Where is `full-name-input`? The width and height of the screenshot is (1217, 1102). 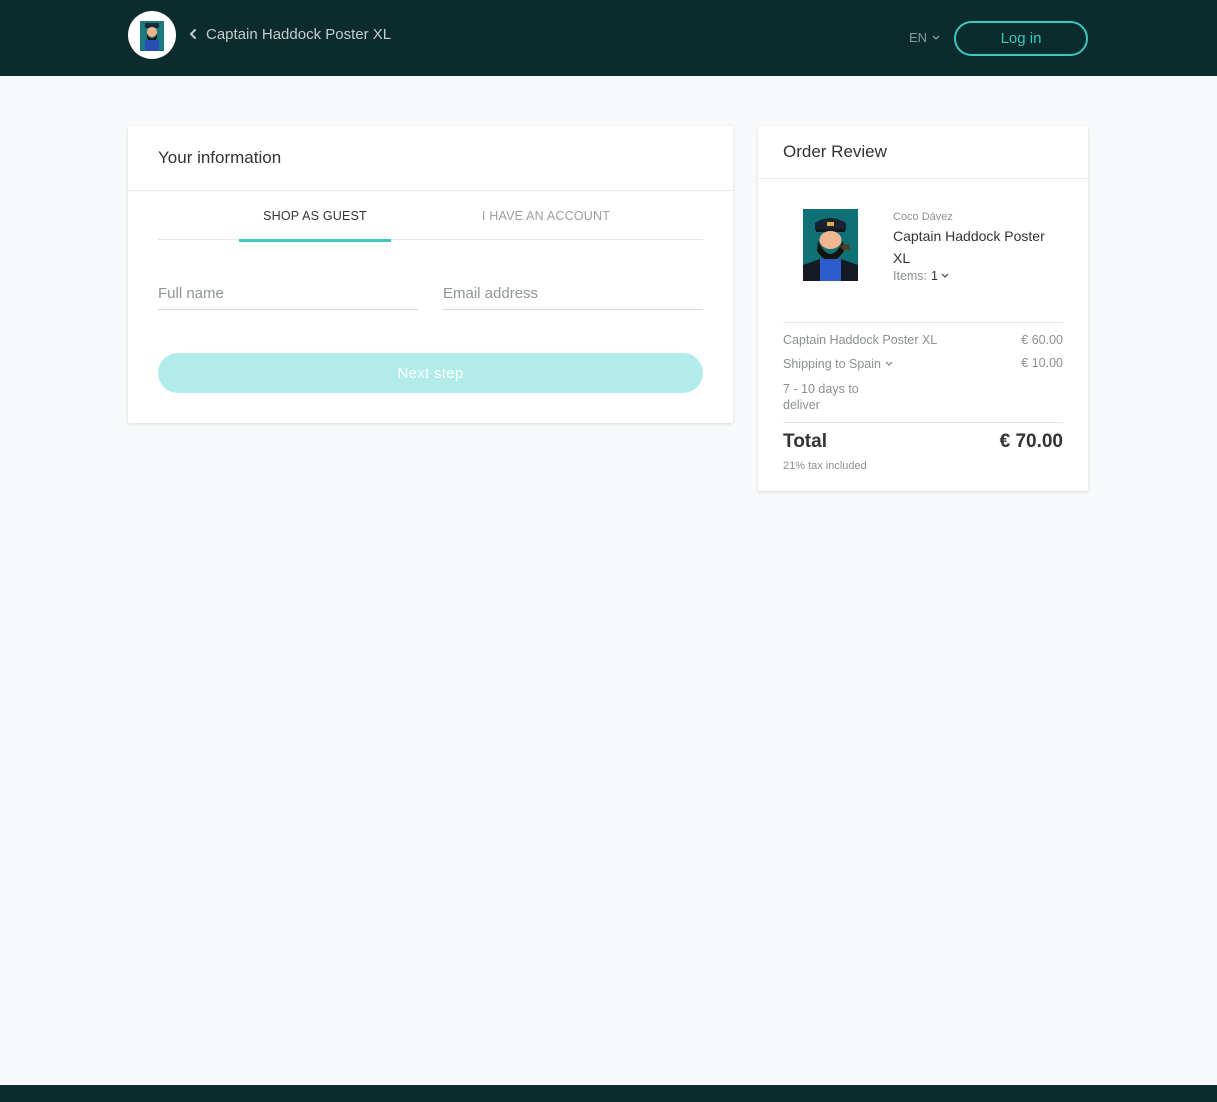 full-name-input is located at coordinates (288, 291).